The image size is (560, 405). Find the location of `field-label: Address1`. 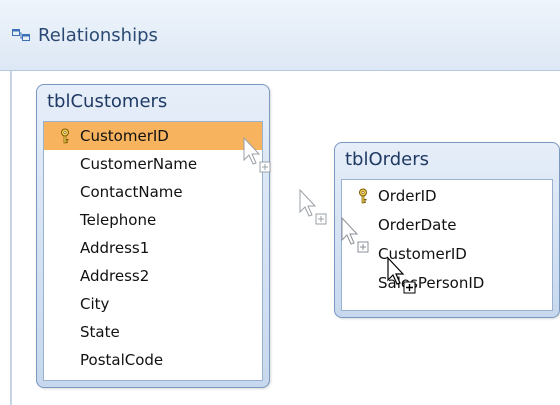

field-label: Address1 is located at coordinates (115, 248).